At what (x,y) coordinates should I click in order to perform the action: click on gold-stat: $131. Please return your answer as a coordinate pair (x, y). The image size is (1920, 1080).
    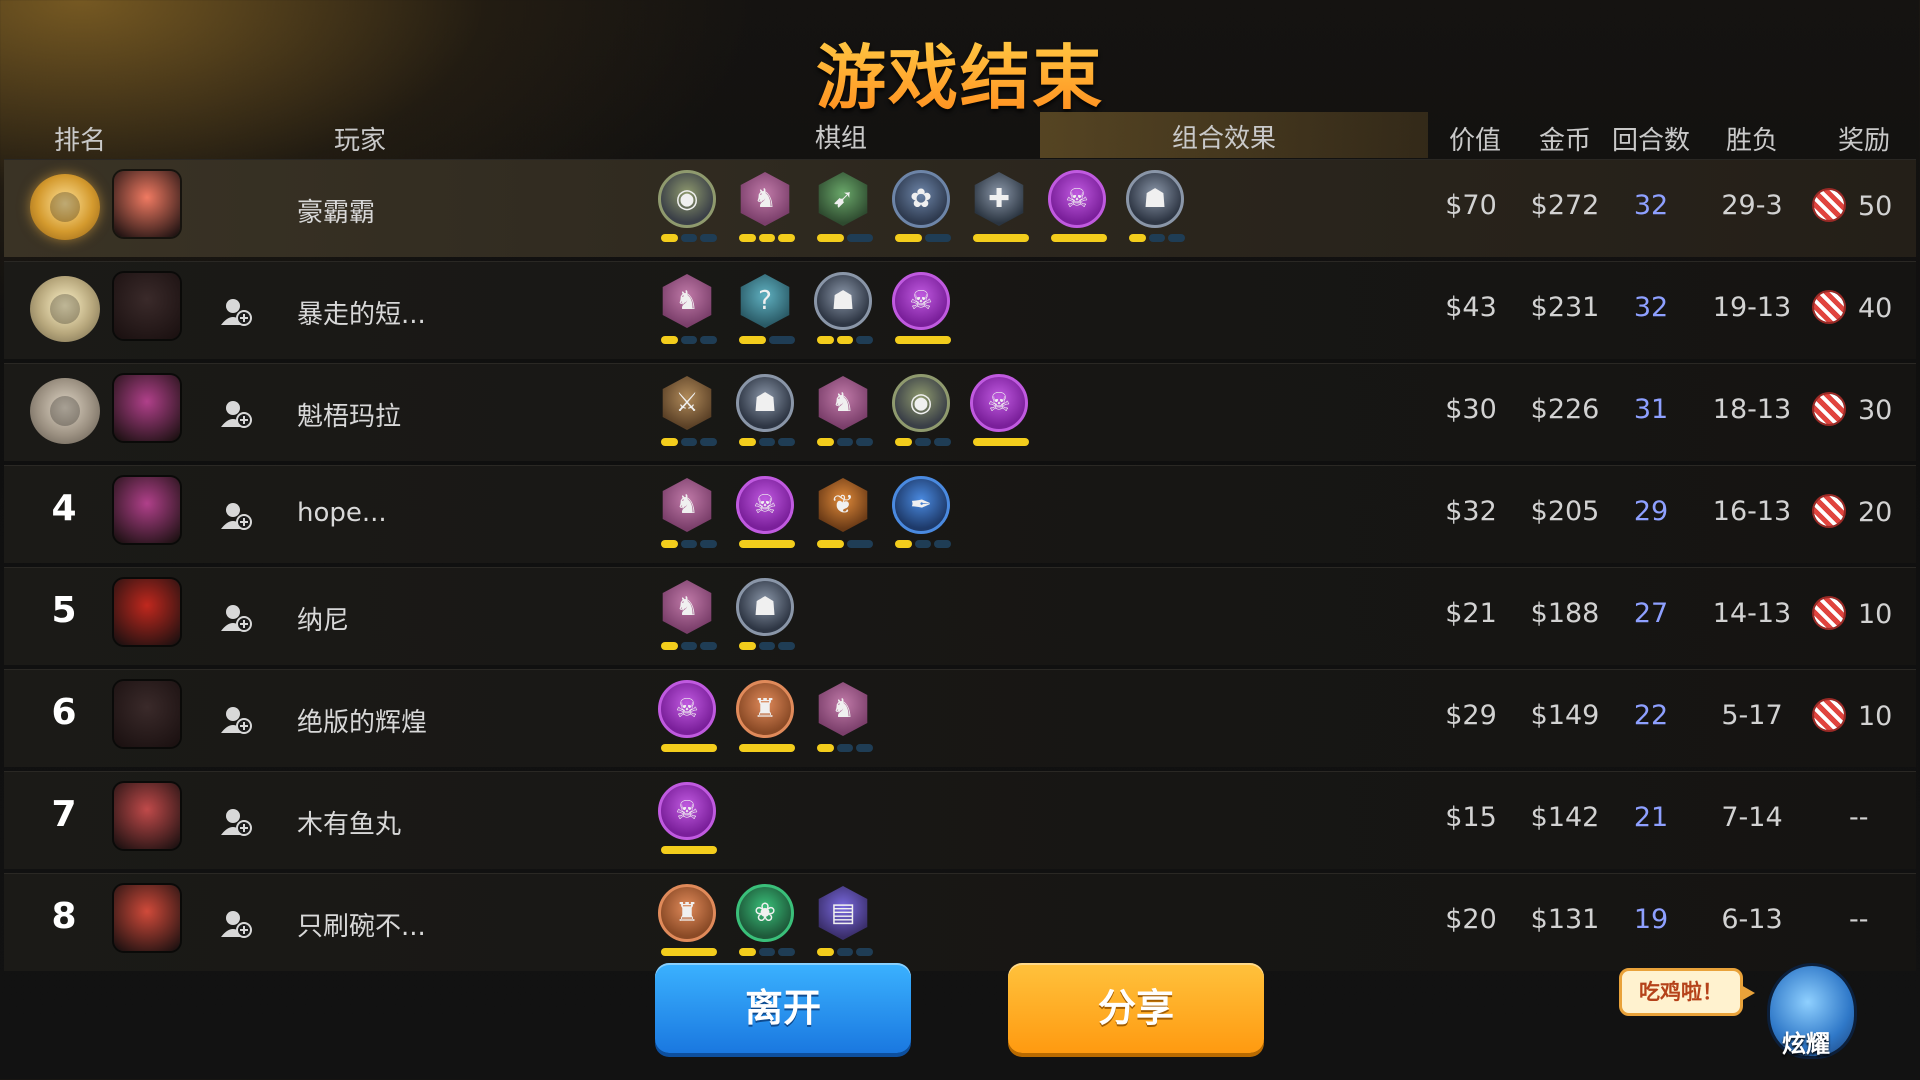
    Looking at the image, I should click on (1565, 919).